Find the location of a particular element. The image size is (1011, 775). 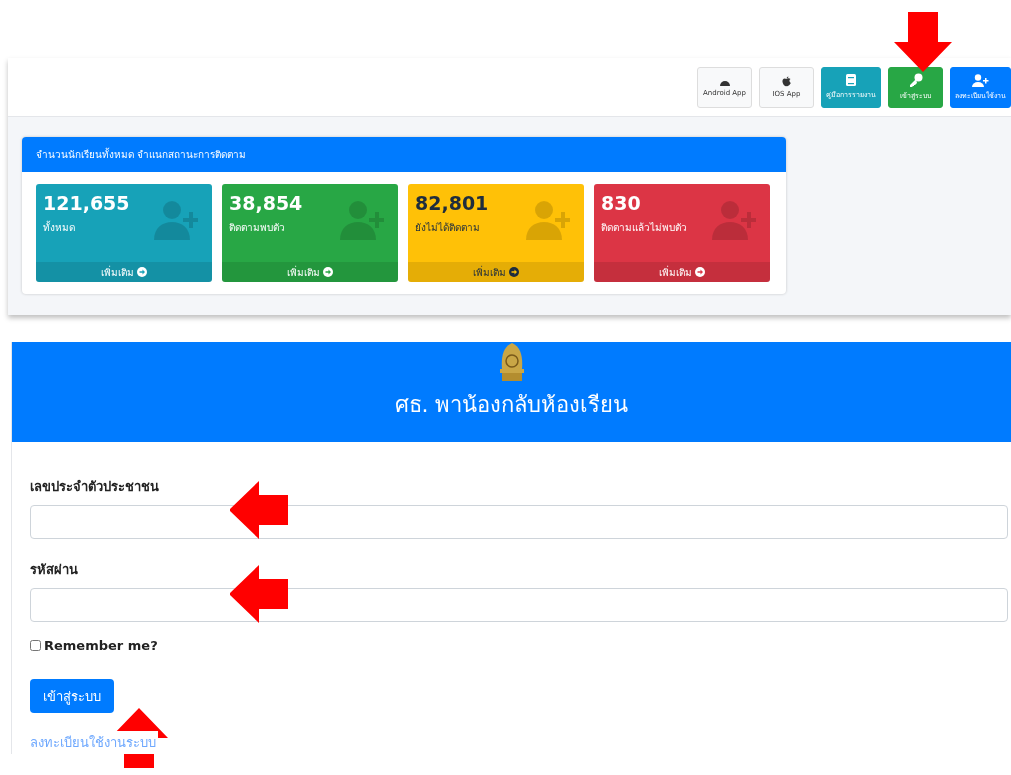

card-title: จำนวนนักเรียนทั้งหมด จำแนกสถานะการติดตาม is located at coordinates (404, 154).